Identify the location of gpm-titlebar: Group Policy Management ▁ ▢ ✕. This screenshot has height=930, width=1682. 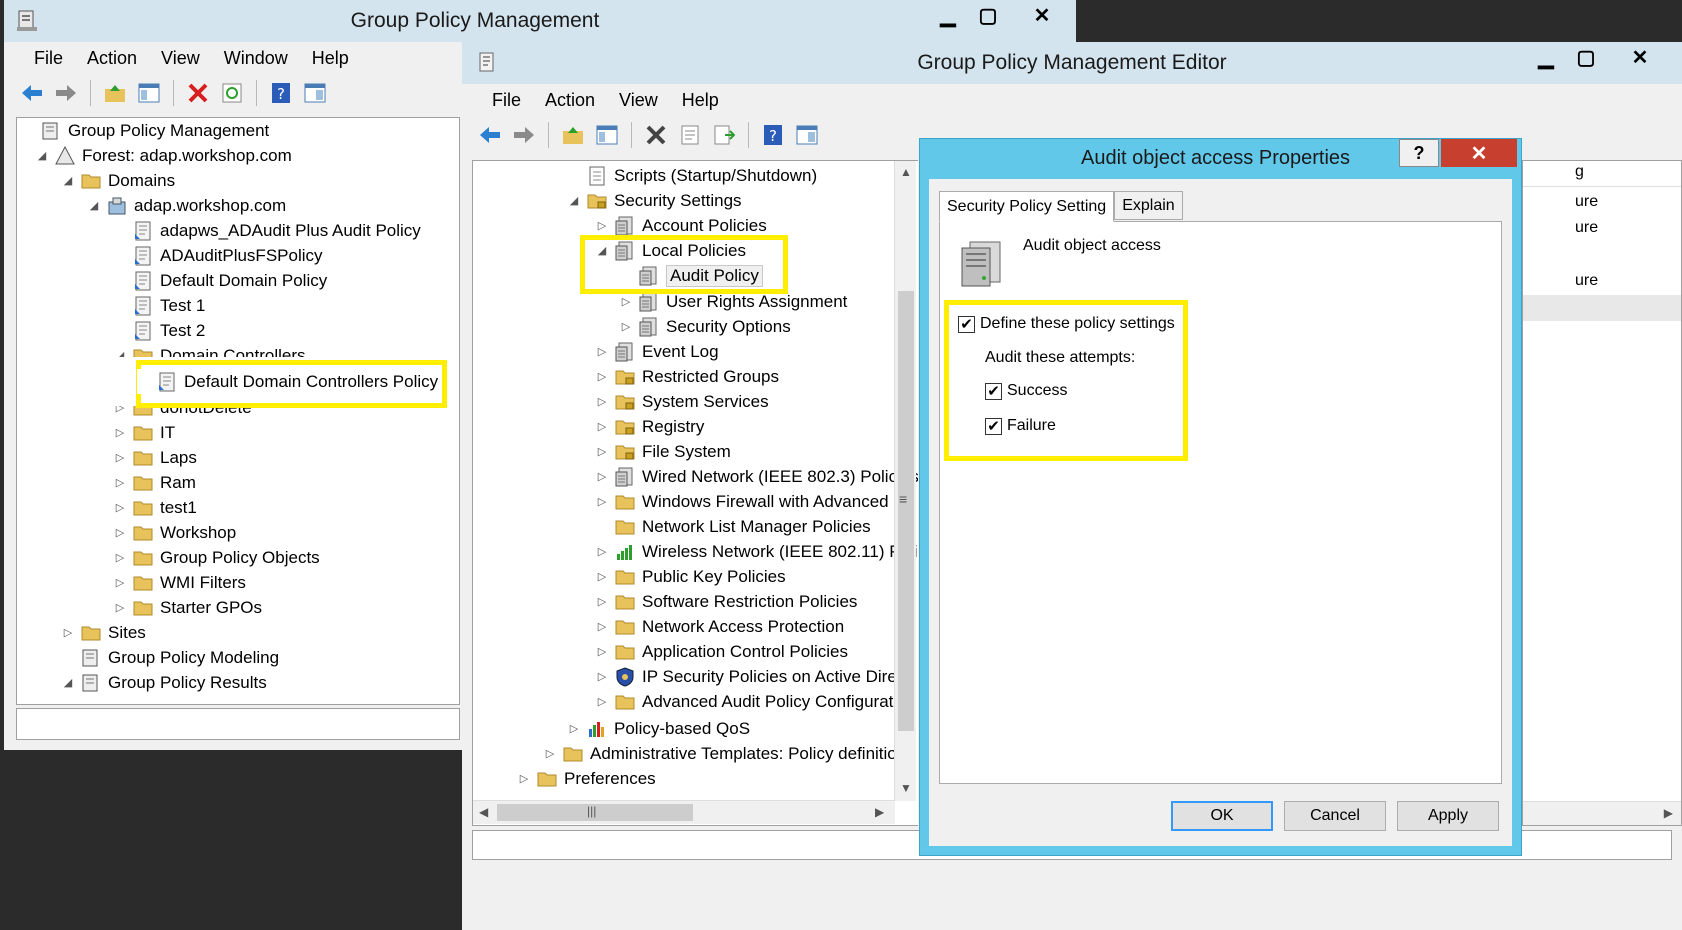
(540, 21).